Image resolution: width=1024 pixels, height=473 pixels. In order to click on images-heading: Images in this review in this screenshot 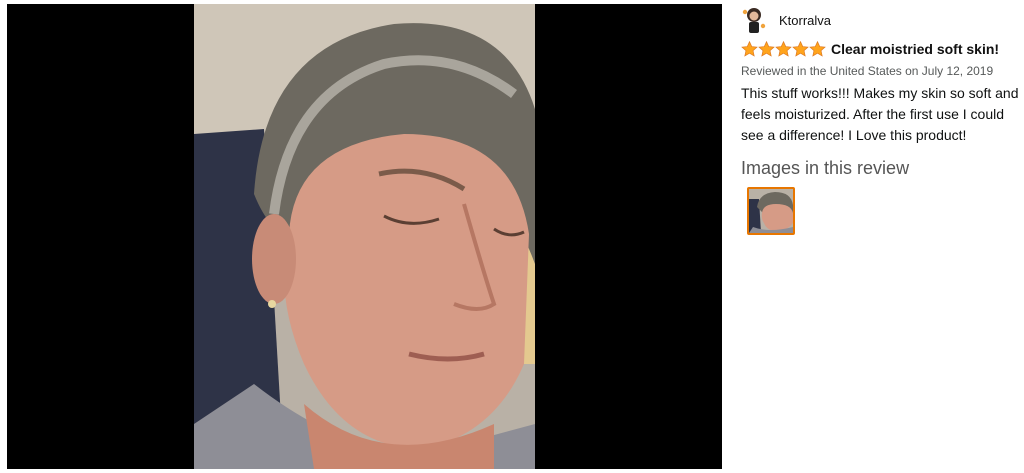, I will do `click(825, 168)`.